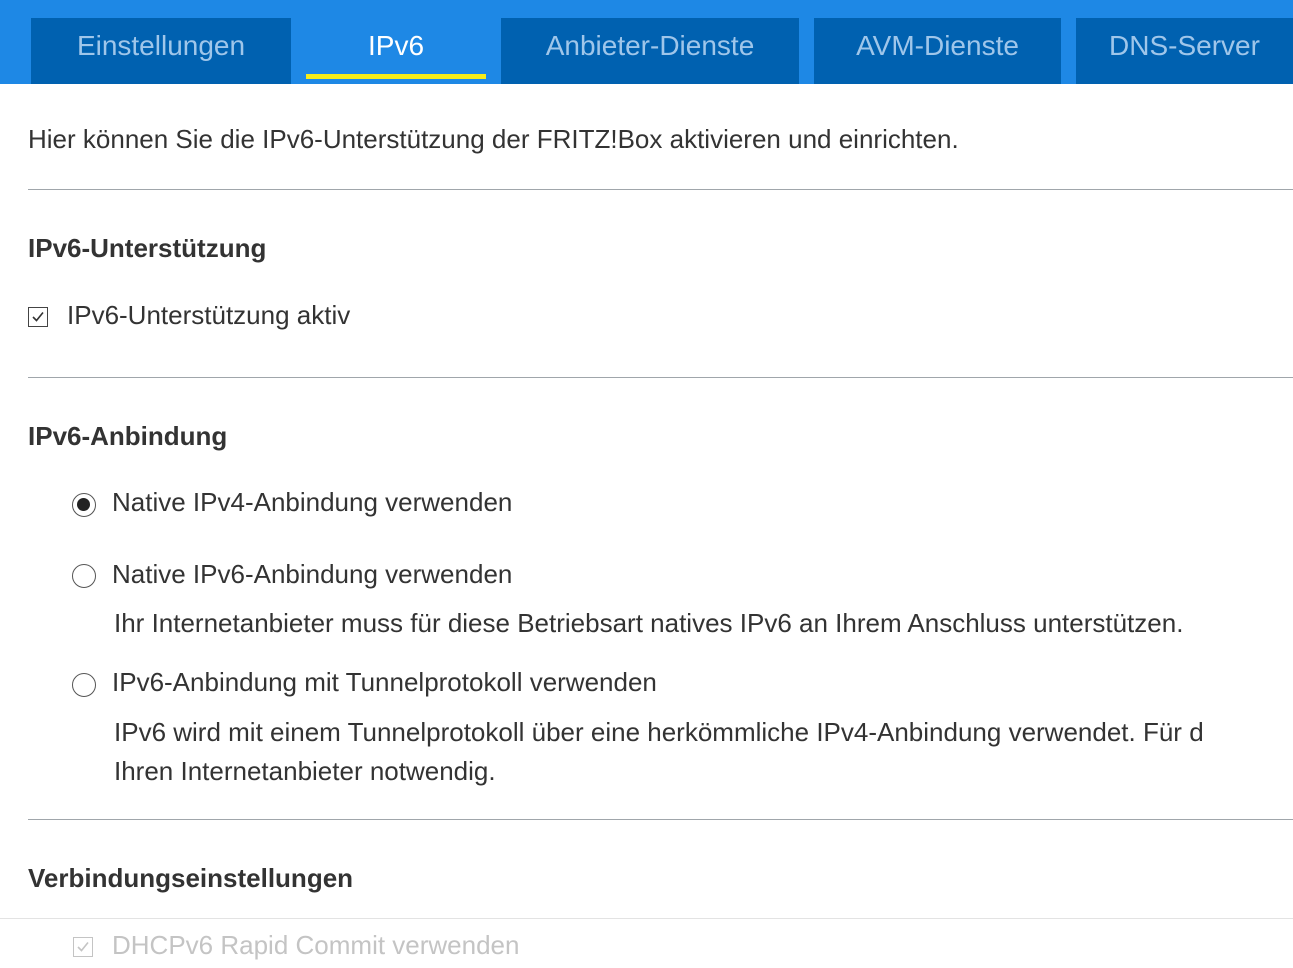 This screenshot has width=1293, height=968. I want to click on radio-native-ipv6-label: Native IPv6-Anbindung verwenden, so click(312, 574).